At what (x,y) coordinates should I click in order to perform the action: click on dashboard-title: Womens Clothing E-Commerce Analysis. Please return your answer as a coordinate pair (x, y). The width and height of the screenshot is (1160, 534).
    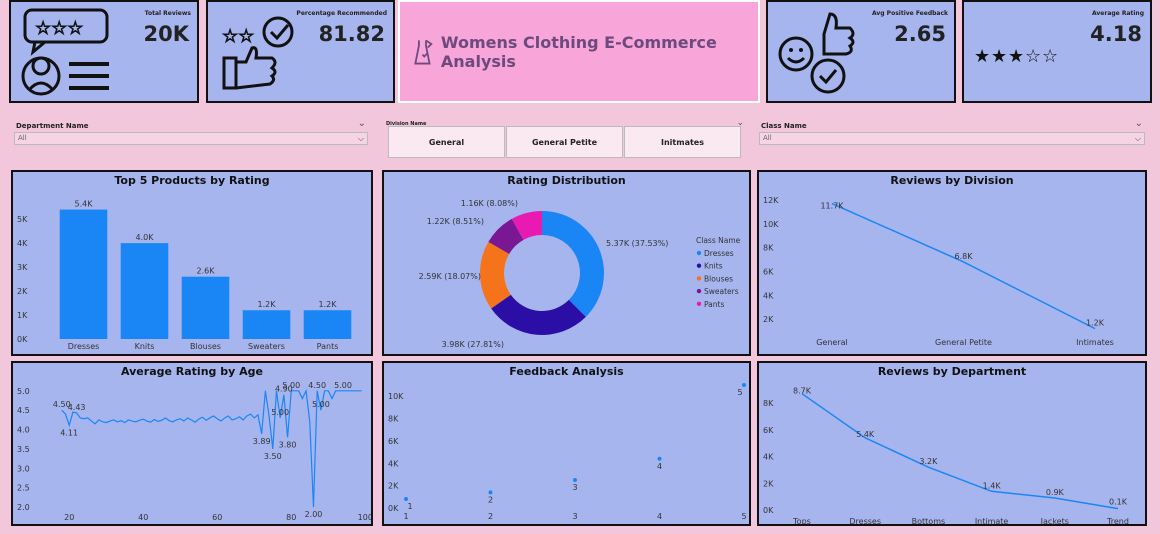
    Looking at the image, I should click on (578, 51).